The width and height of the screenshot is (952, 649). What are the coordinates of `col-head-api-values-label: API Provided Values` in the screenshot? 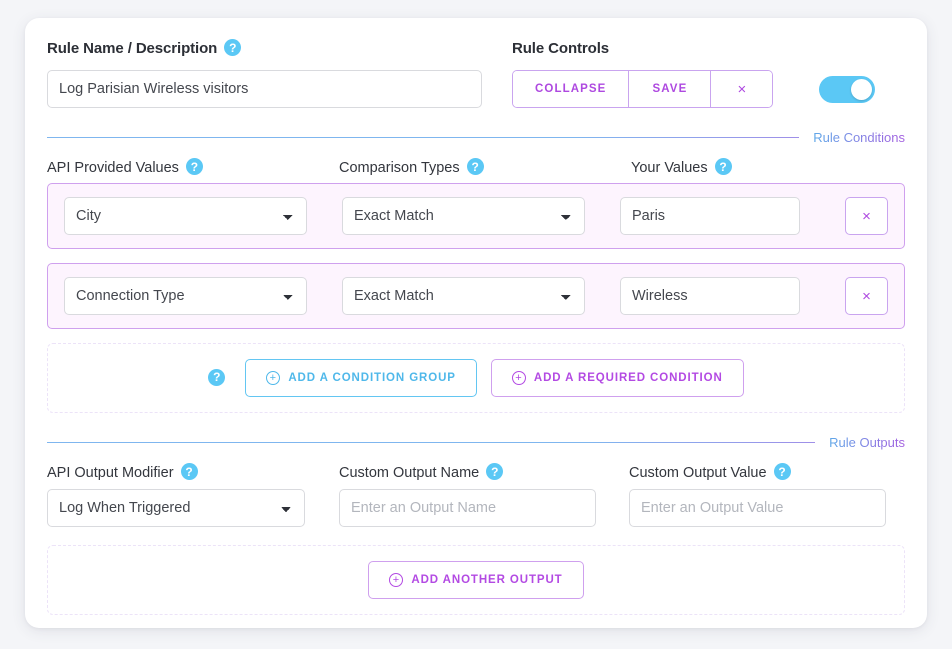 It's located at (113, 168).